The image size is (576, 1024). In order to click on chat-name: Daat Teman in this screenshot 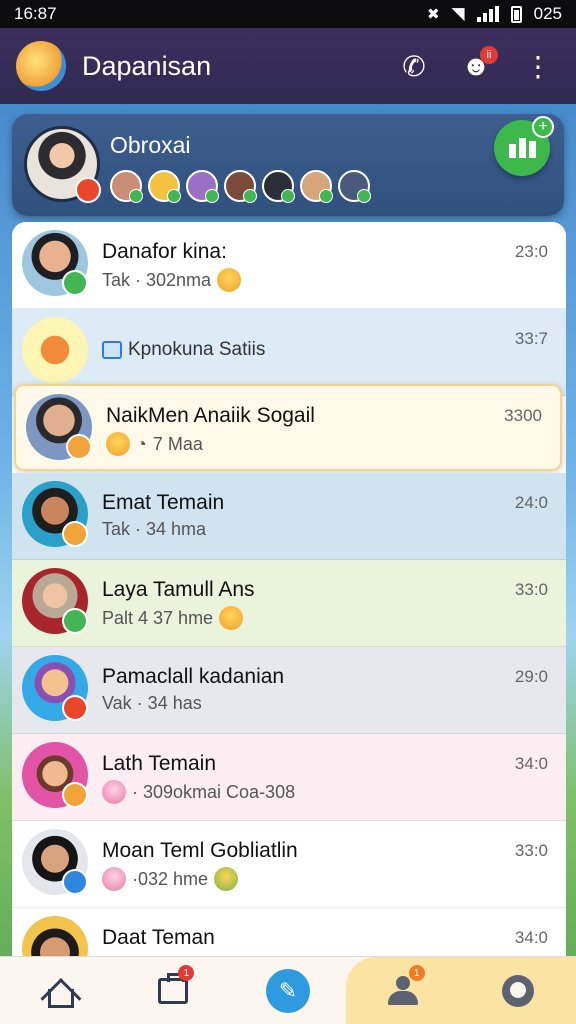, I will do `click(158, 937)`.